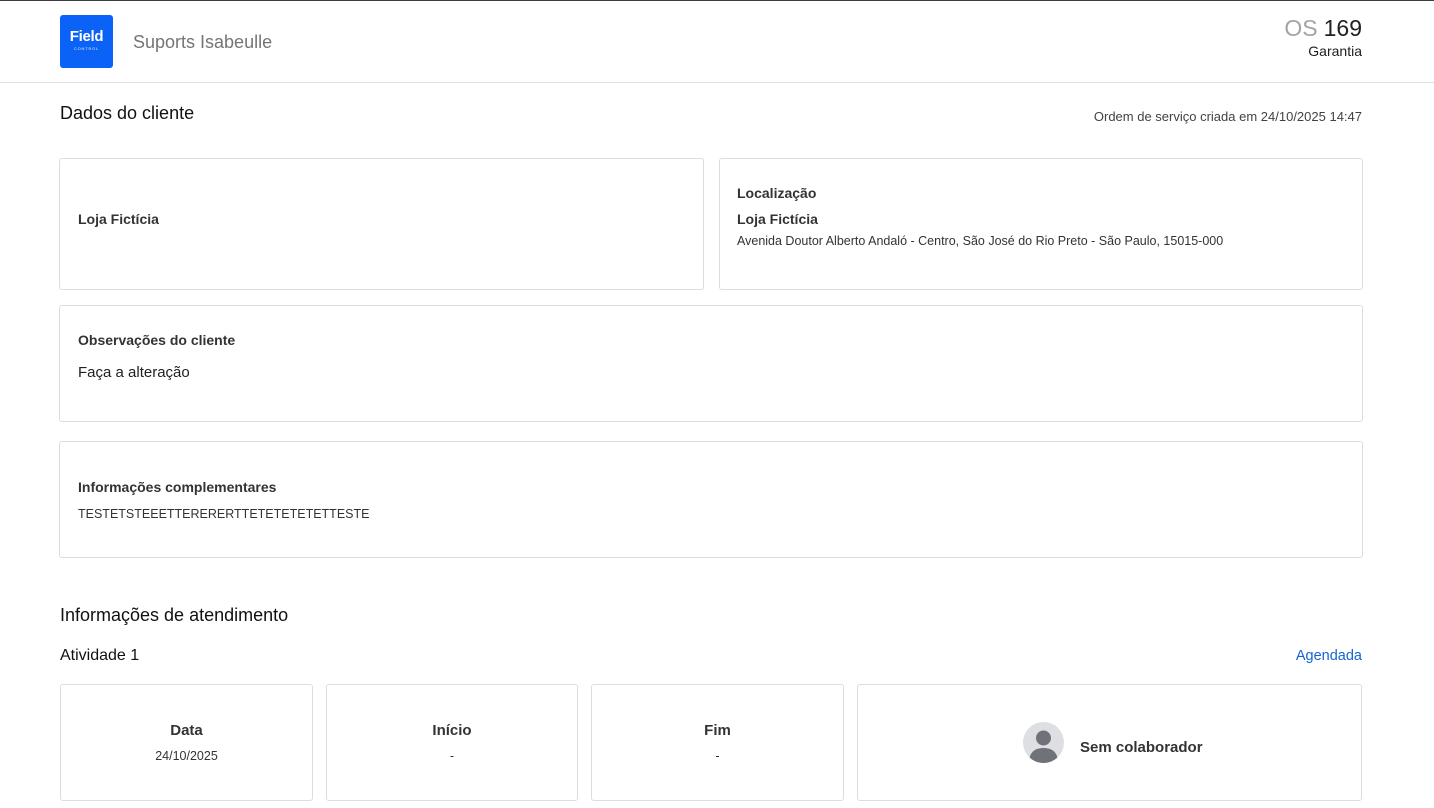 The width and height of the screenshot is (1434, 808). I want to click on start-label: Início, so click(452, 730).